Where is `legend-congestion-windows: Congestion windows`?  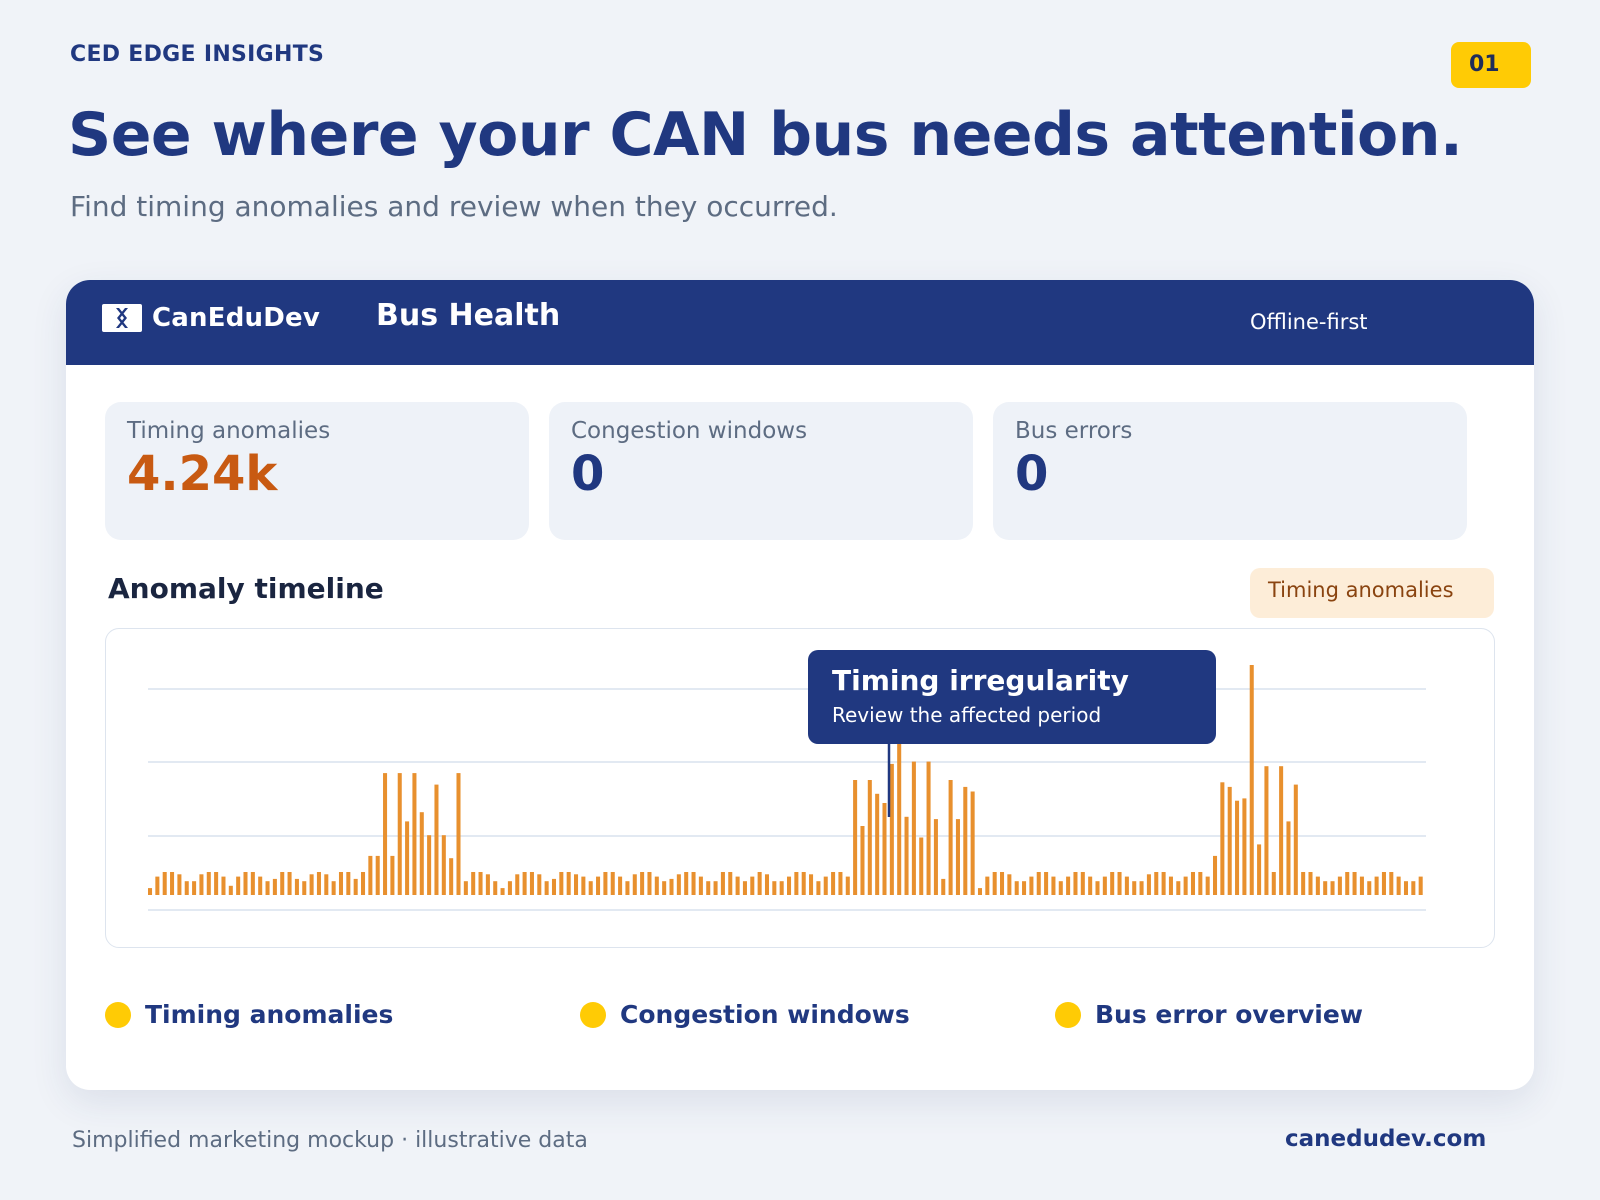 legend-congestion-windows: Congestion windows is located at coordinates (745, 1014).